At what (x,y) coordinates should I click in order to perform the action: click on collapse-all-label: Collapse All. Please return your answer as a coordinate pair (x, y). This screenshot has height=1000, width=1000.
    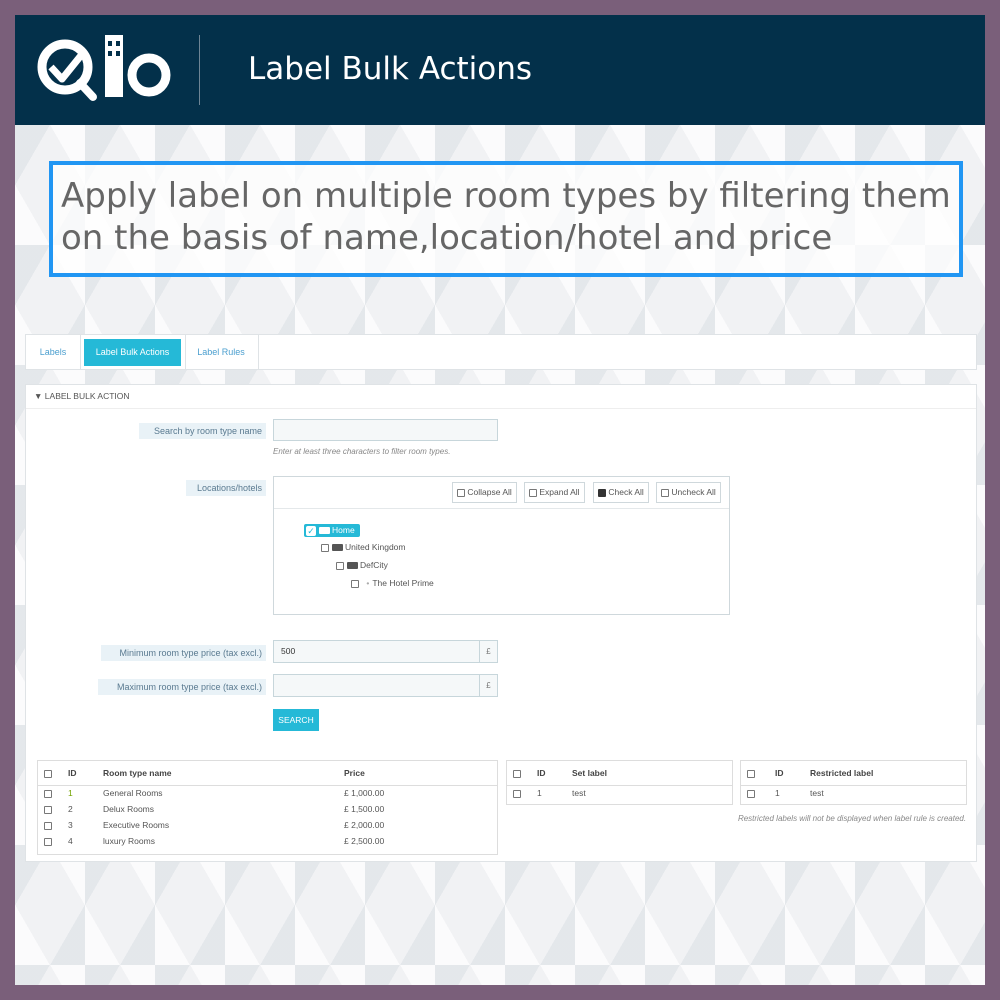
    Looking at the image, I should click on (489, 492).